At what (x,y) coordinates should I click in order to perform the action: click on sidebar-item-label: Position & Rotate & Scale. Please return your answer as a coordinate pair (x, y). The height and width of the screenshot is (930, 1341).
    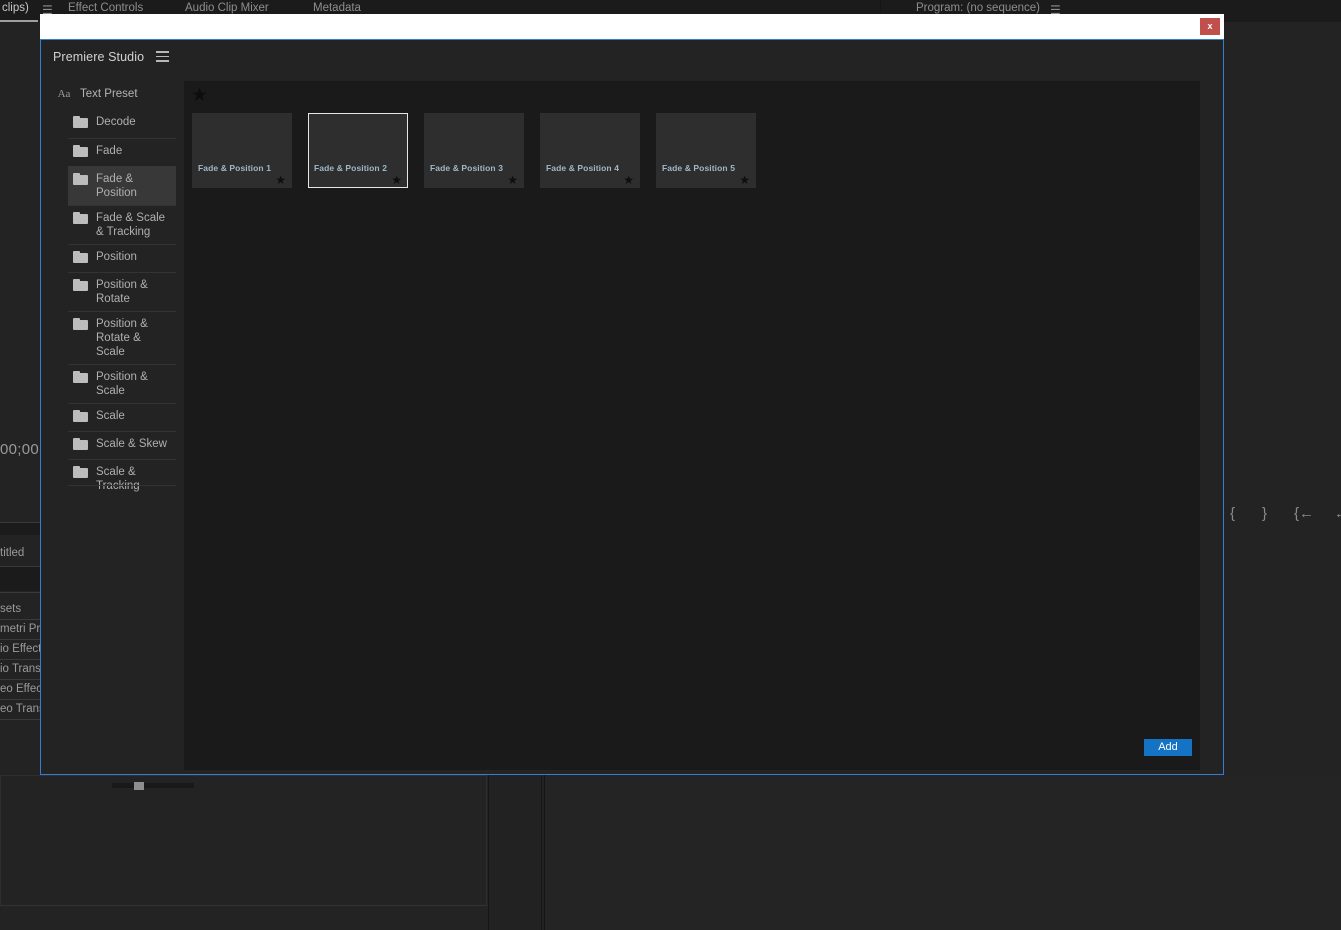
    Looking at the image, I should click on (122, 338).